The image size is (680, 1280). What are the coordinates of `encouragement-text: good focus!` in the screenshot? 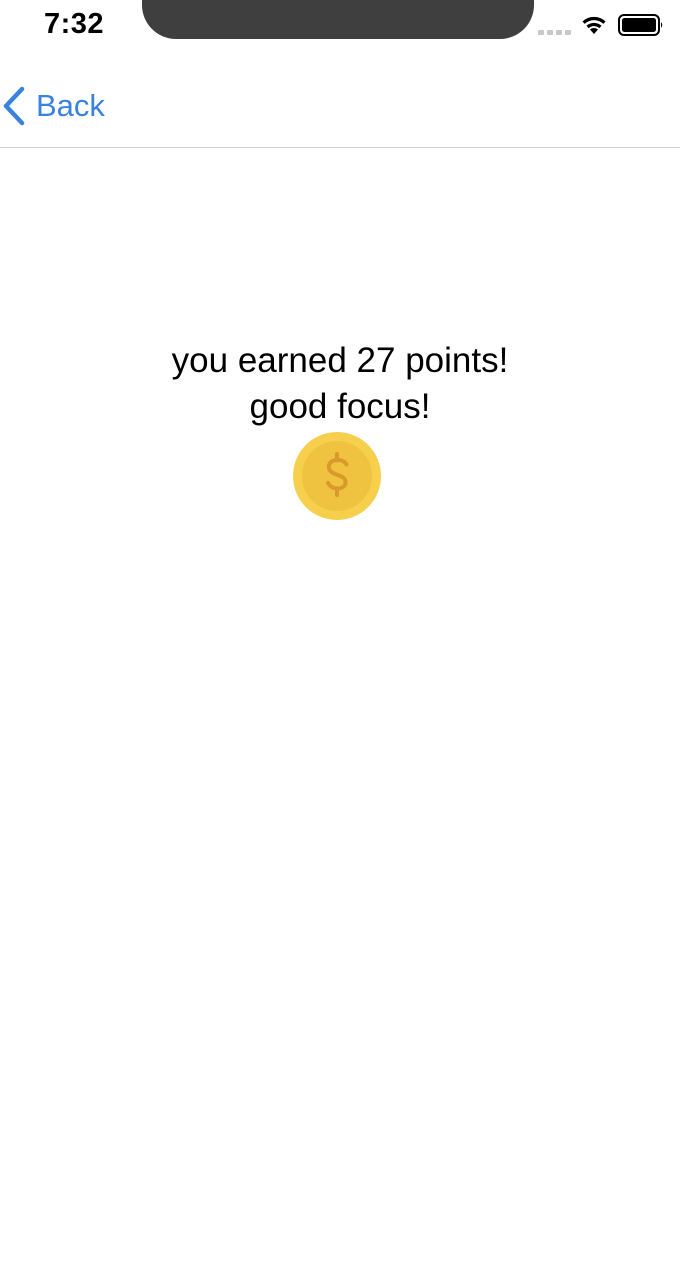 It's located at (340, 406).